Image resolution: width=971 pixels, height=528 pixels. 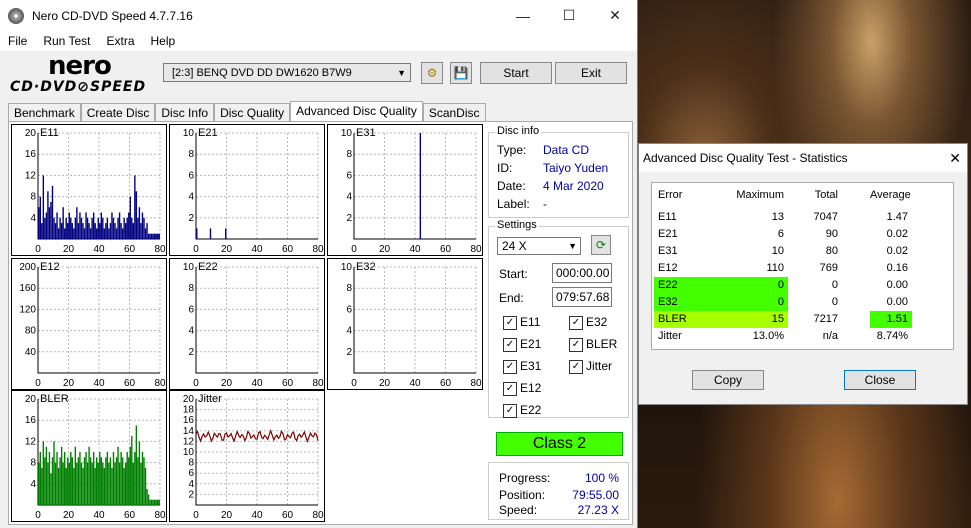 I want to click on stats-header: Error Maximum Total Average, so click(x=802, y=195).